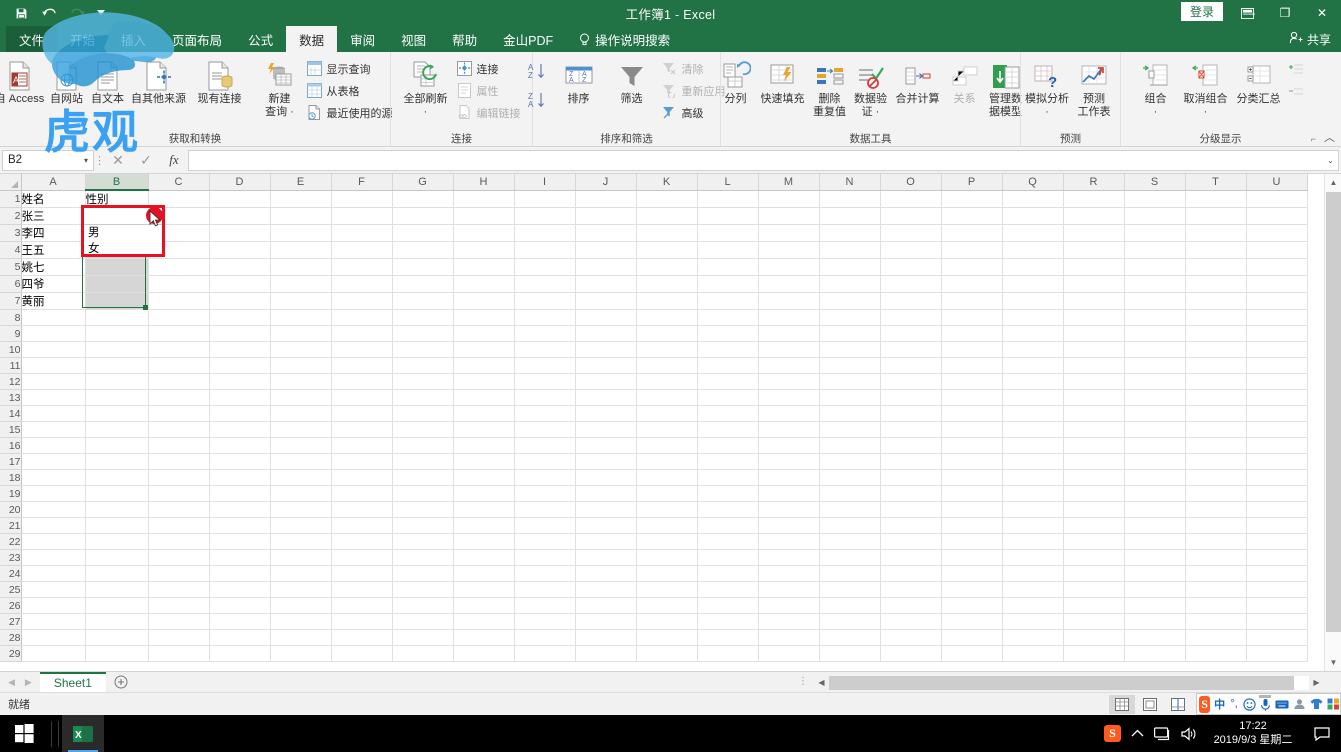 This screenshot has width=1341, height=752. Describe the element at coordinates (1277, 621) in the screenshot. I see `cell-u27` at that location.